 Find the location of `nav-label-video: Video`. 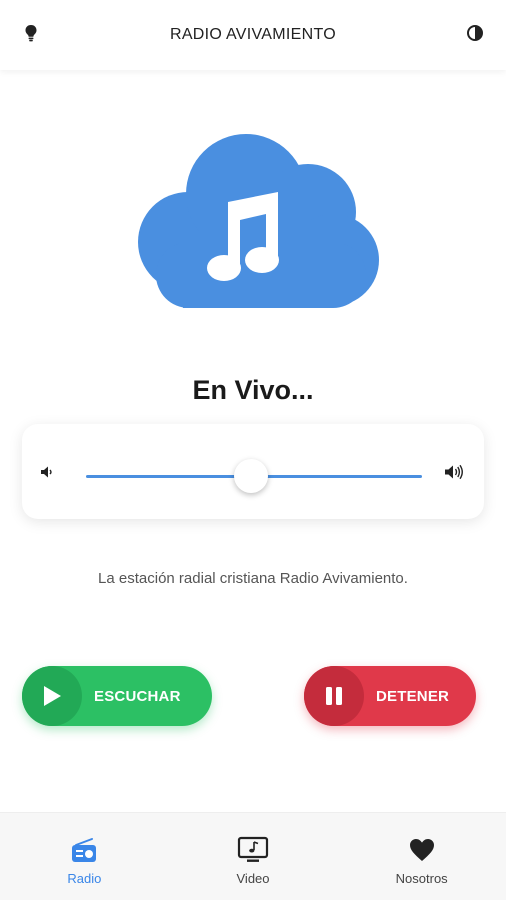

nav-label-video: Video is located at coordinates (253, 878).